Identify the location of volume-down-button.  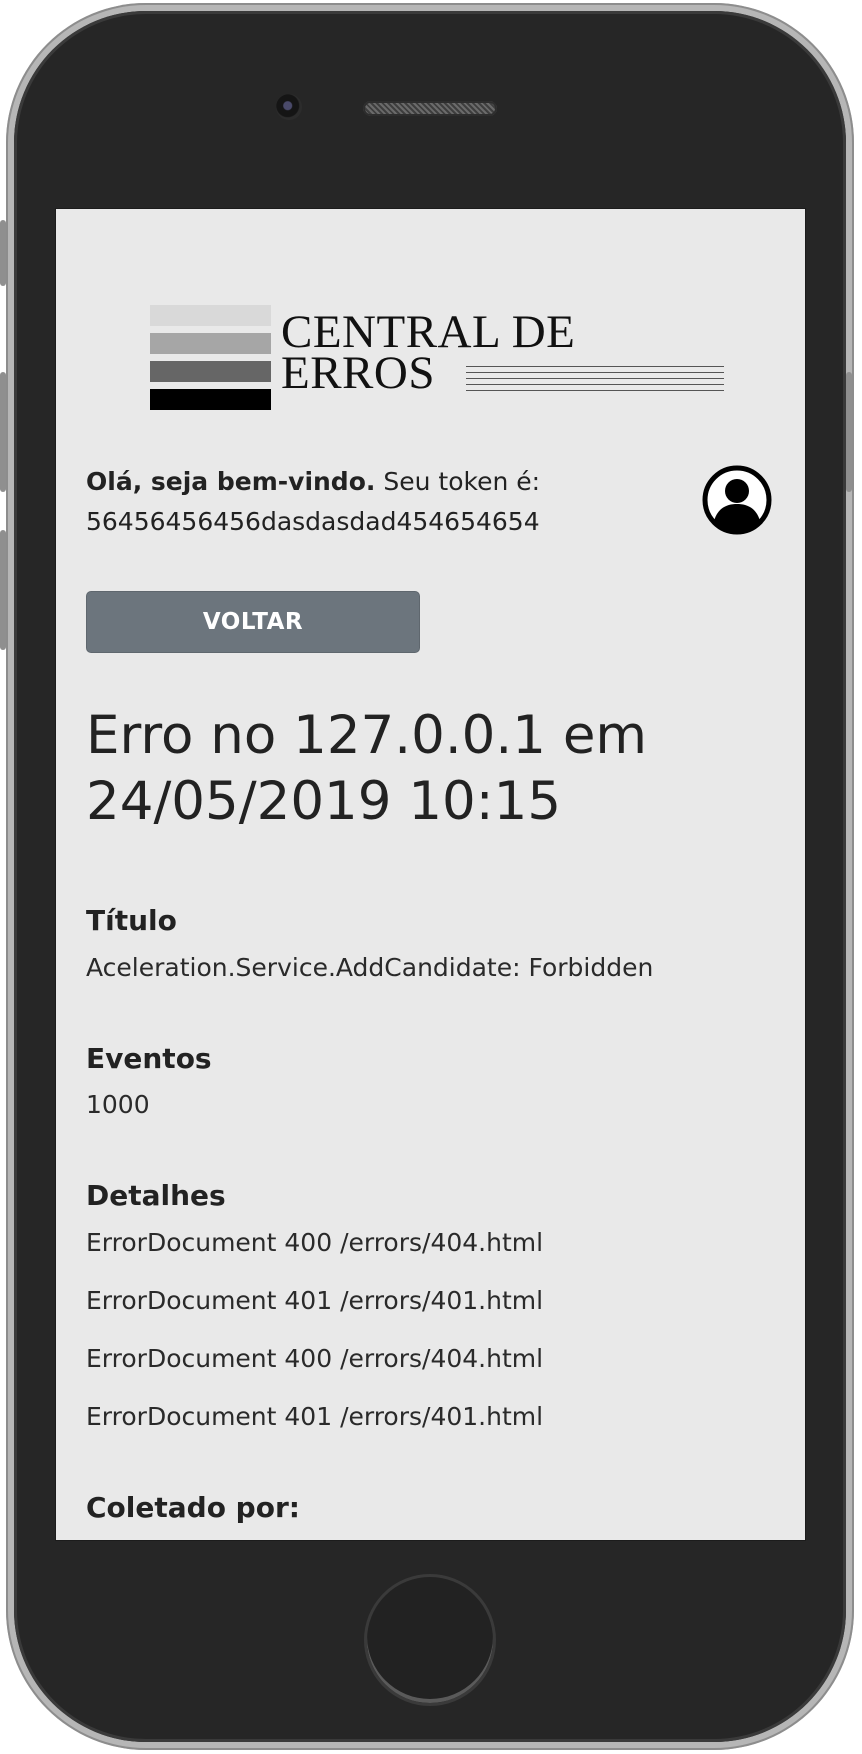
(3, 590).